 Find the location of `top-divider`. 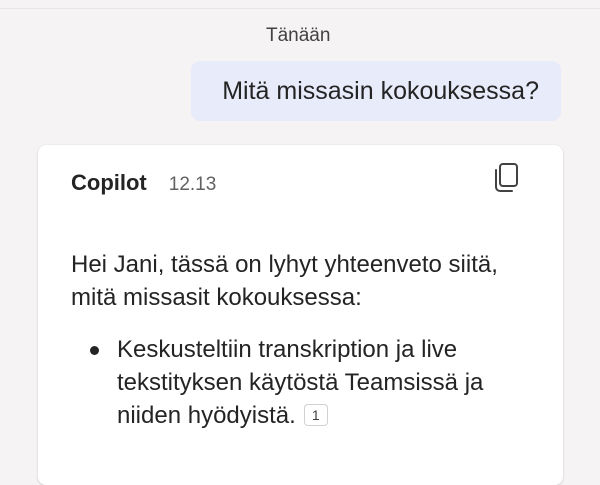

top-divider is located at coordinates (300, 8).